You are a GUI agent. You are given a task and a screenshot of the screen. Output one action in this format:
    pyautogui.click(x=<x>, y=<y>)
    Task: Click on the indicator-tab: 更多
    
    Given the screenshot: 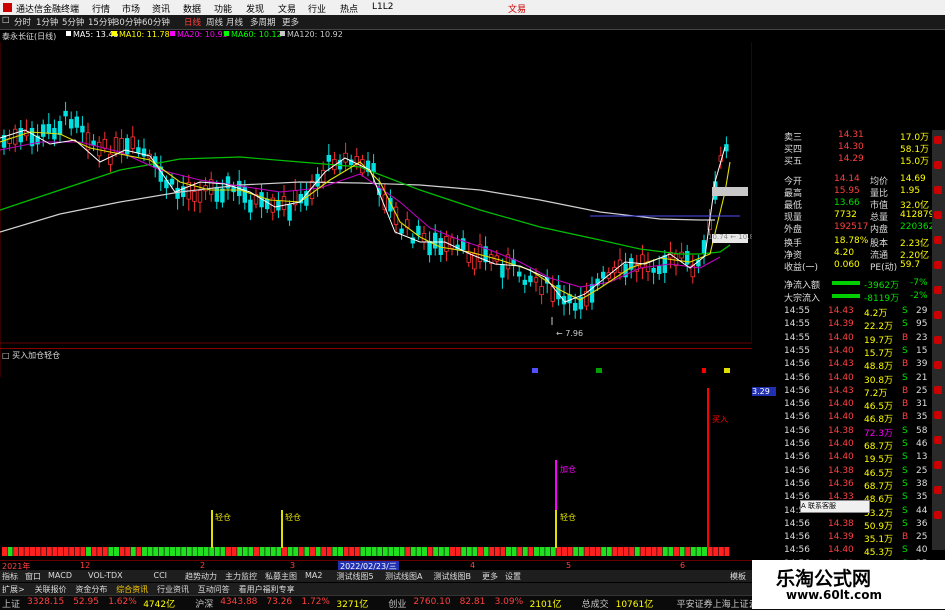 What is the action you would take?
    pyautogui.click(x=490, y=576)
    